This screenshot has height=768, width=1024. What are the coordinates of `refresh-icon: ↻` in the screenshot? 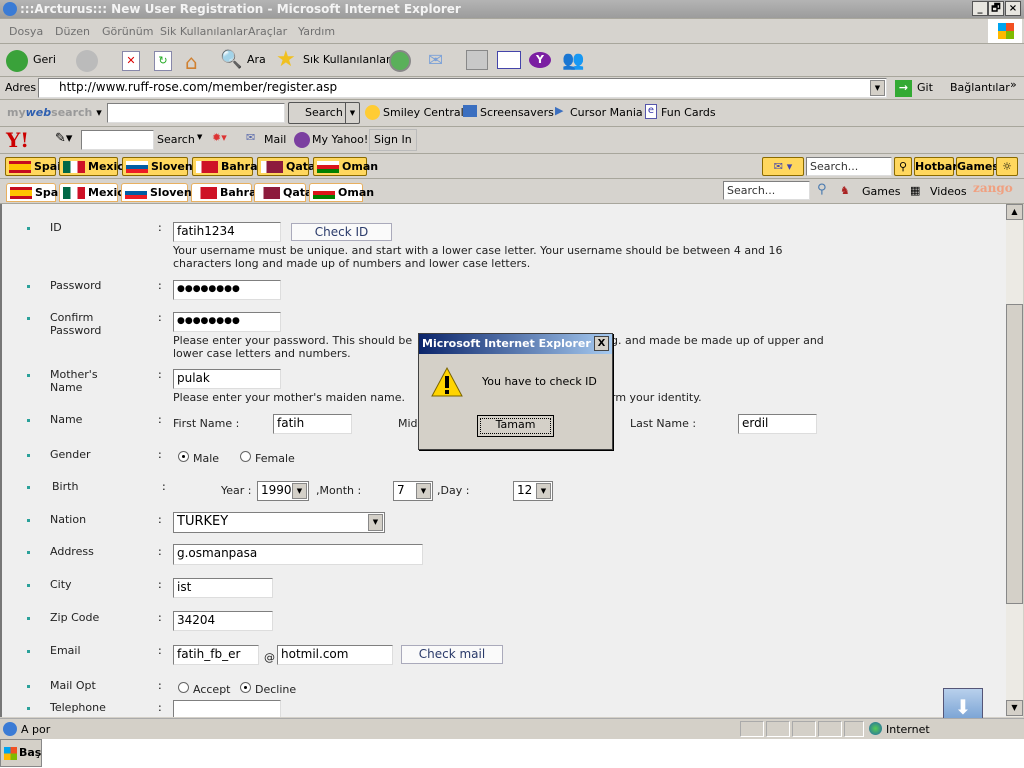 It's located at (163, 61).